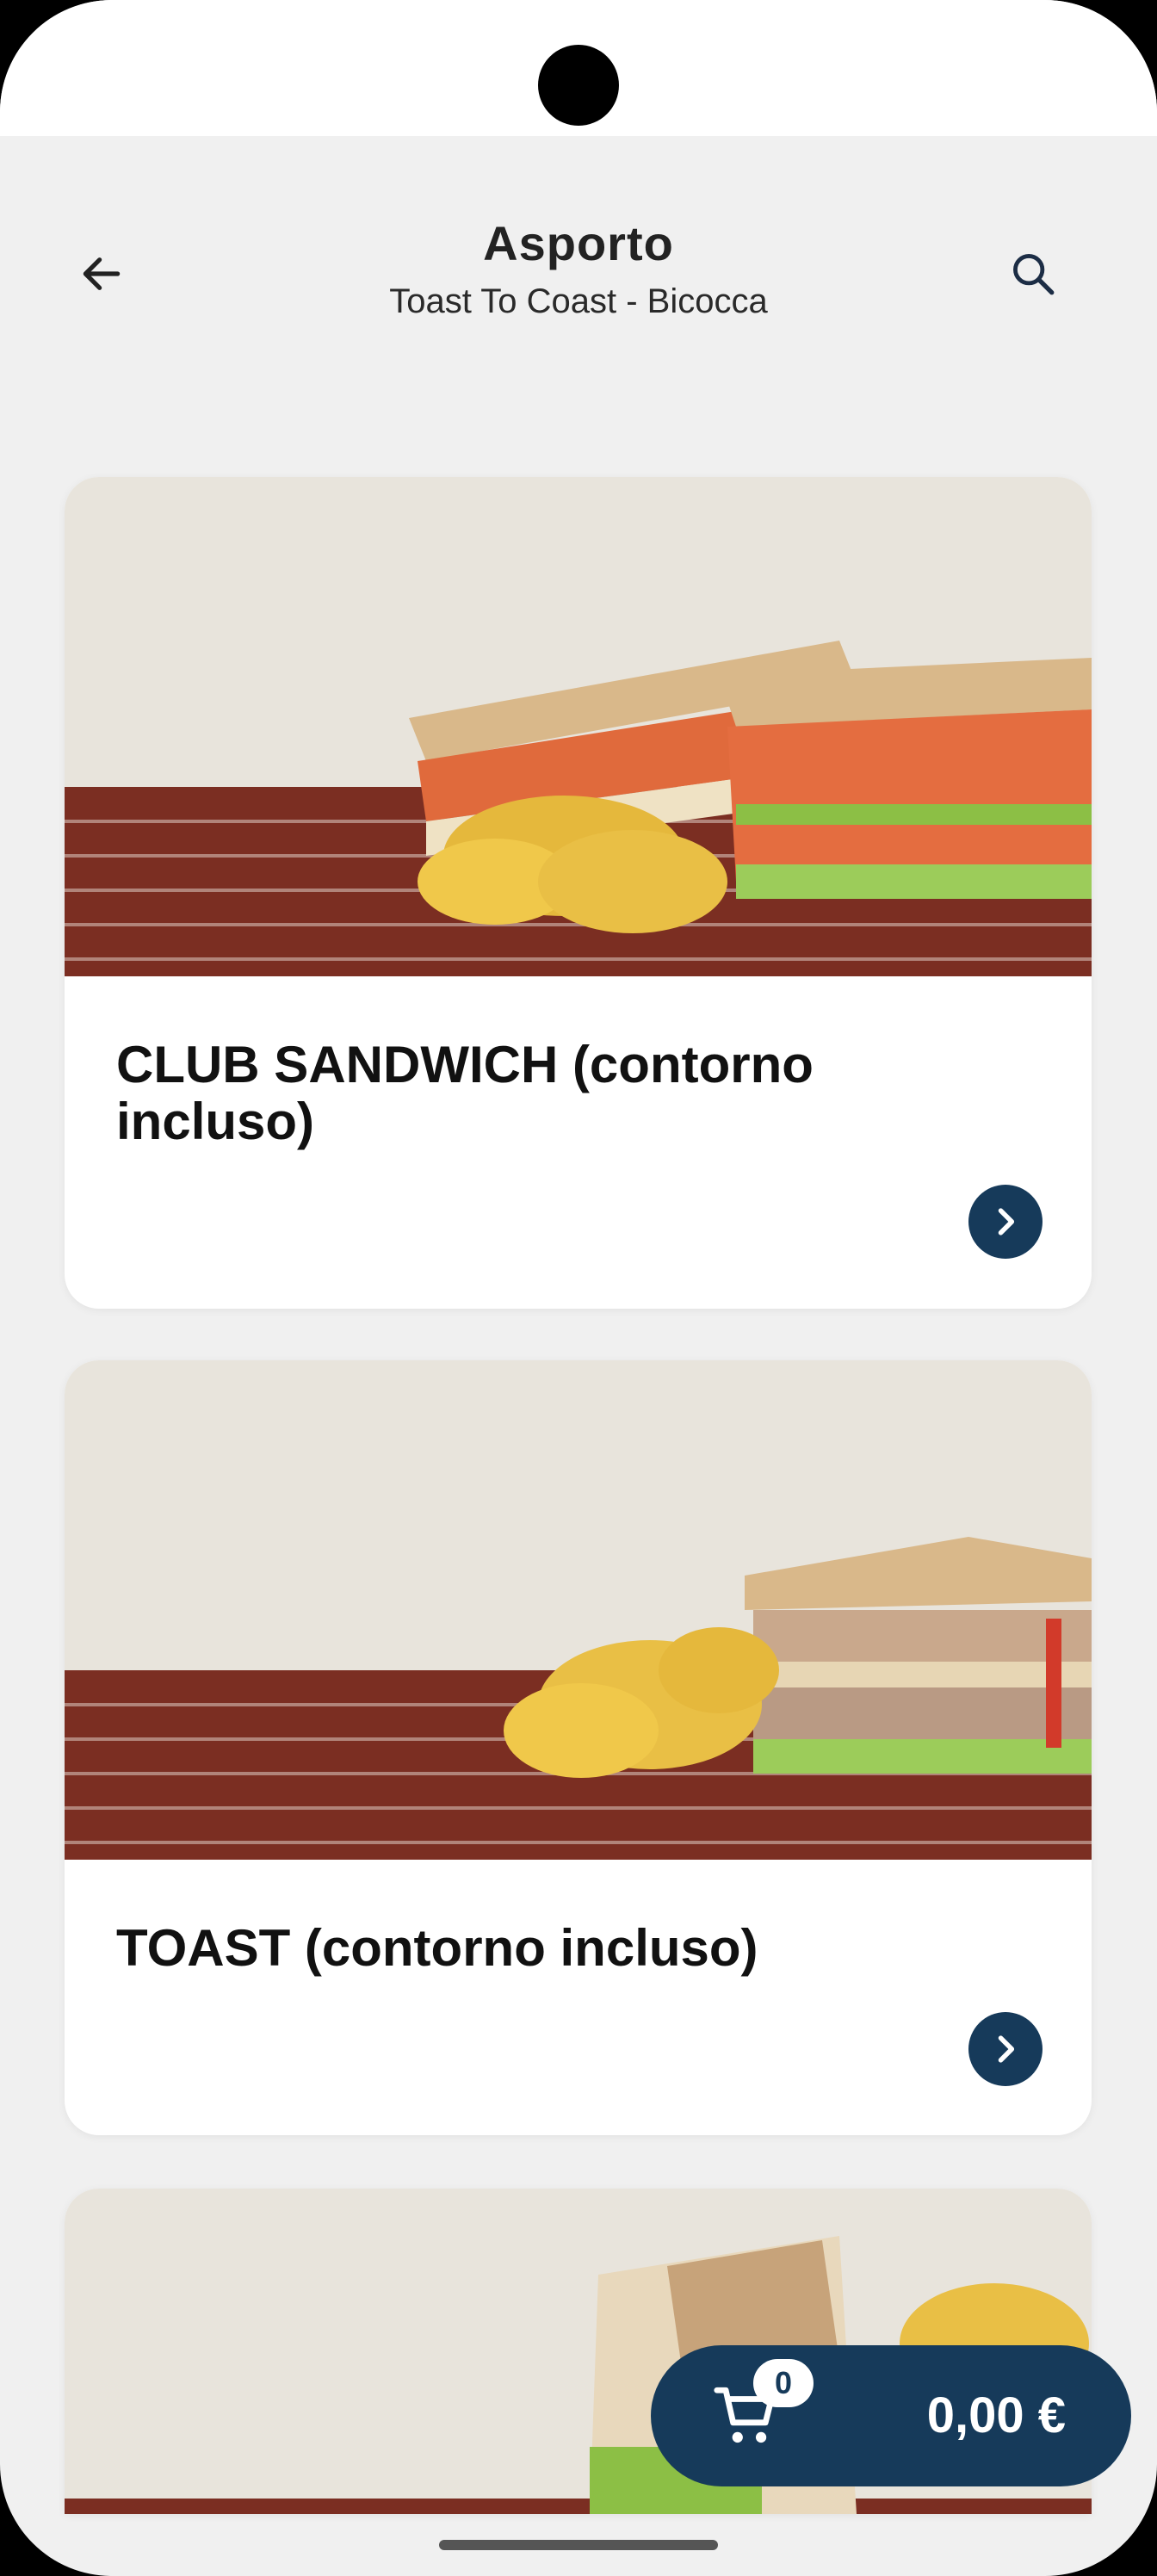 This screenshot has width=1157, height=2576. Describe the element at coordinates (579, 301) in the screenshot. I see `restaurant-name: Toast To Coast - Bicocca` at that location.